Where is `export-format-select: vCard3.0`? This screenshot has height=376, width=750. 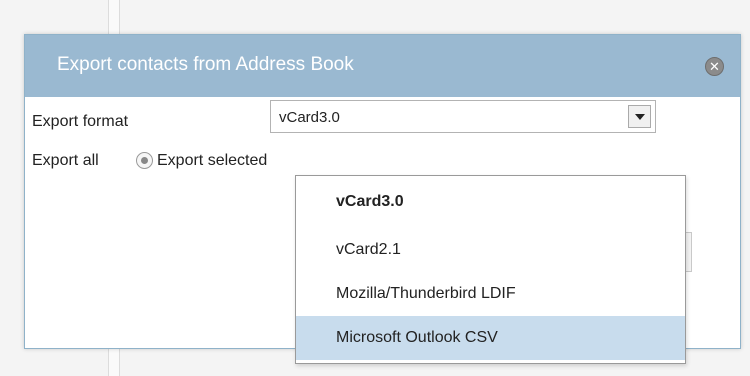 export-format-select: vCard3.0 is located at coordinates (463, 116).